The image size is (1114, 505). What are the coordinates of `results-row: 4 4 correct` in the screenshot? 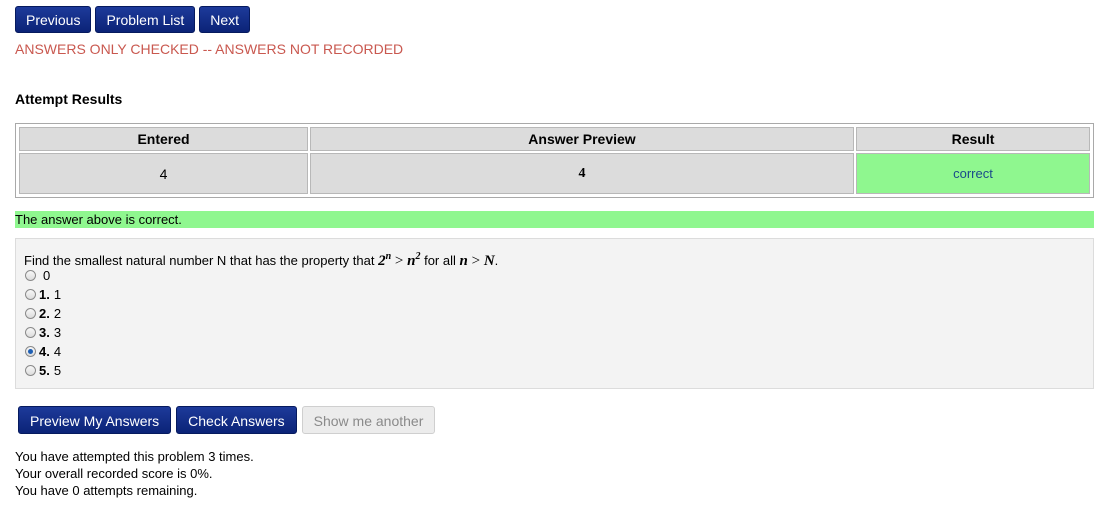 It's located at (554, 173).